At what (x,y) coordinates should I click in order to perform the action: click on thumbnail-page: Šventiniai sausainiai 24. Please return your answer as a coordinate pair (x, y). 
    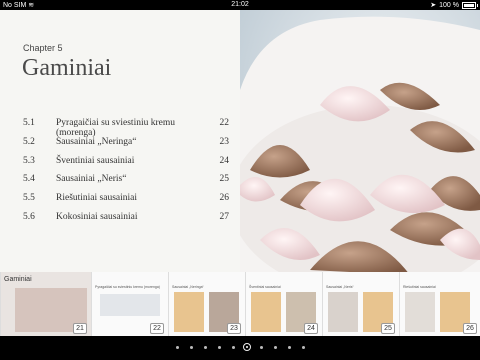
    Looking at the image, I should click on (283, 304).